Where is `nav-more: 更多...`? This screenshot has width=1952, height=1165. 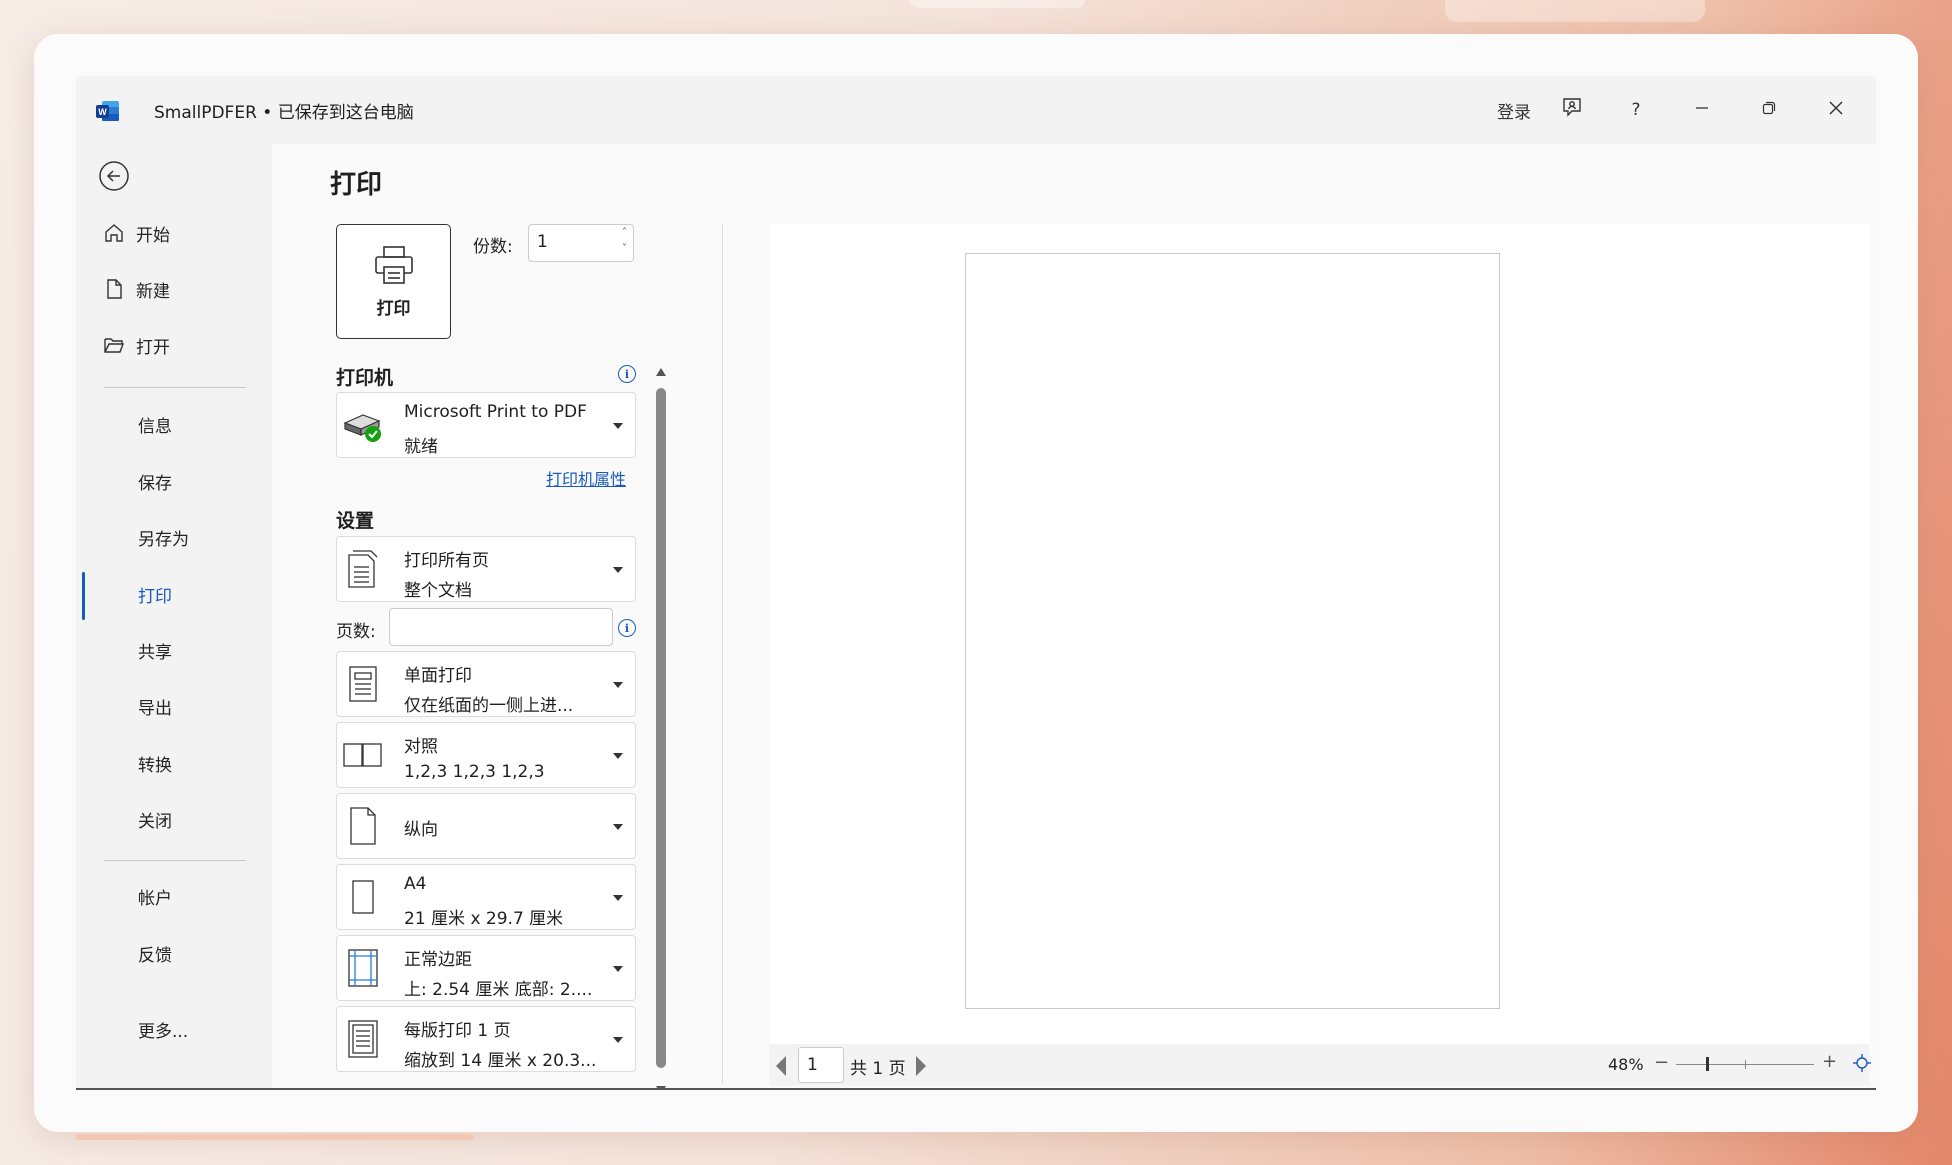
nav-more: 更多... is located at coordinates (163, 1029).